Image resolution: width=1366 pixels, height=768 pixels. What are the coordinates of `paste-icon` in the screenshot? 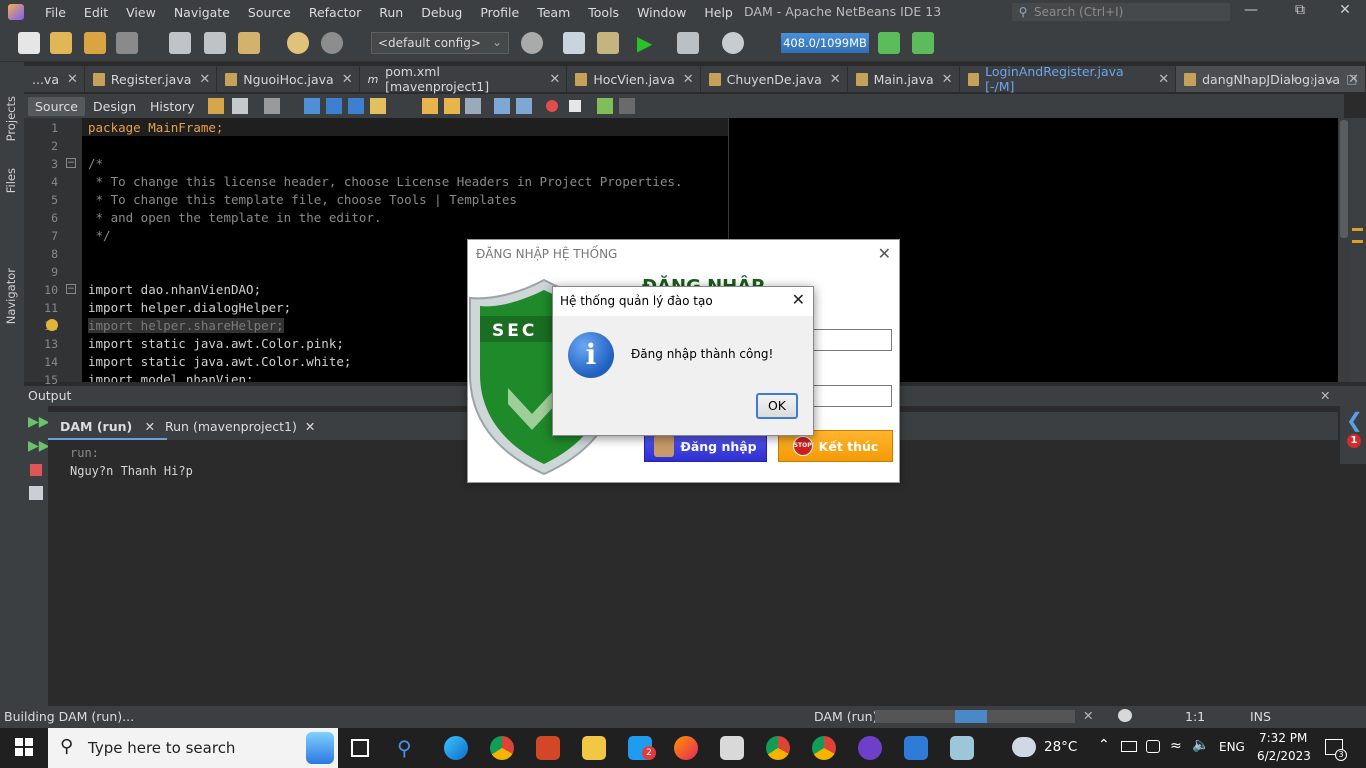 It's located at (249, 43).